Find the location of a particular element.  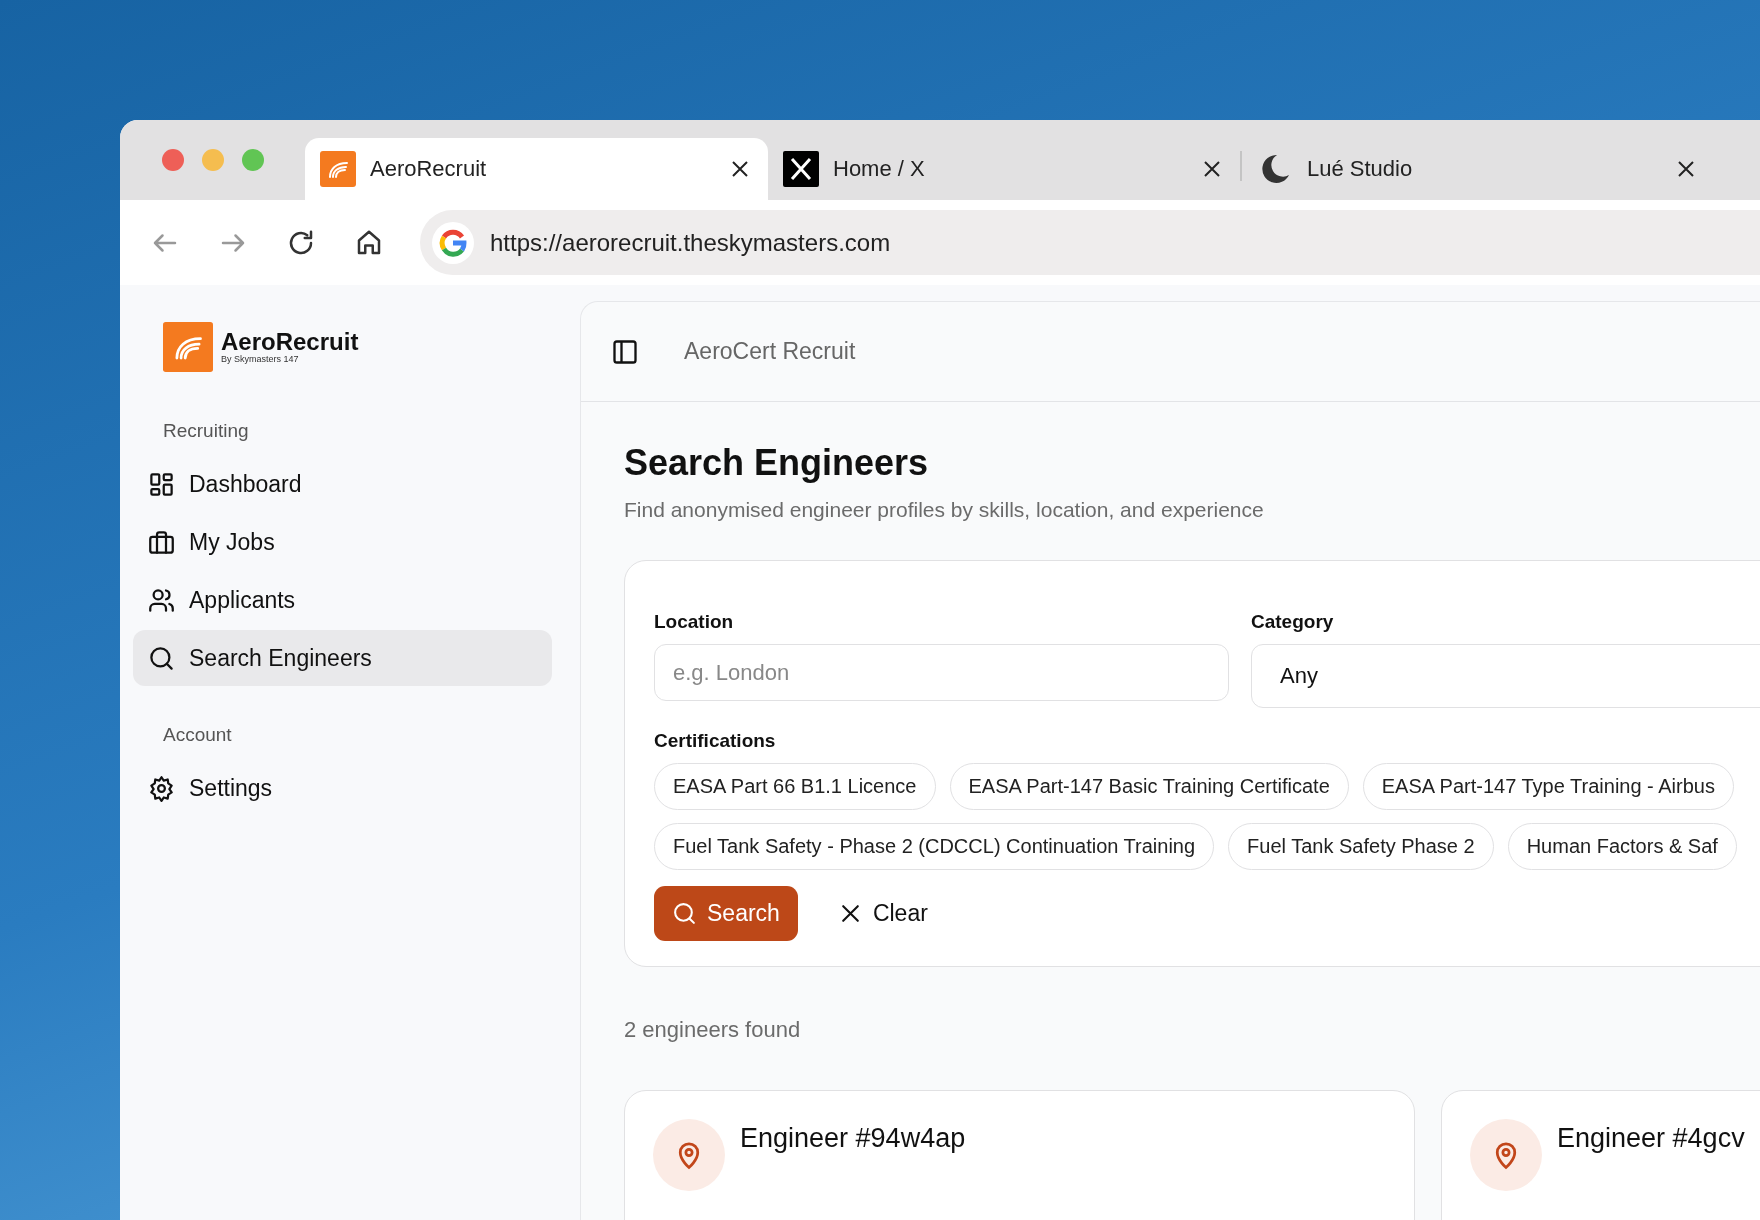

sidebar-item: Settings is located at coordinates (342, 788).